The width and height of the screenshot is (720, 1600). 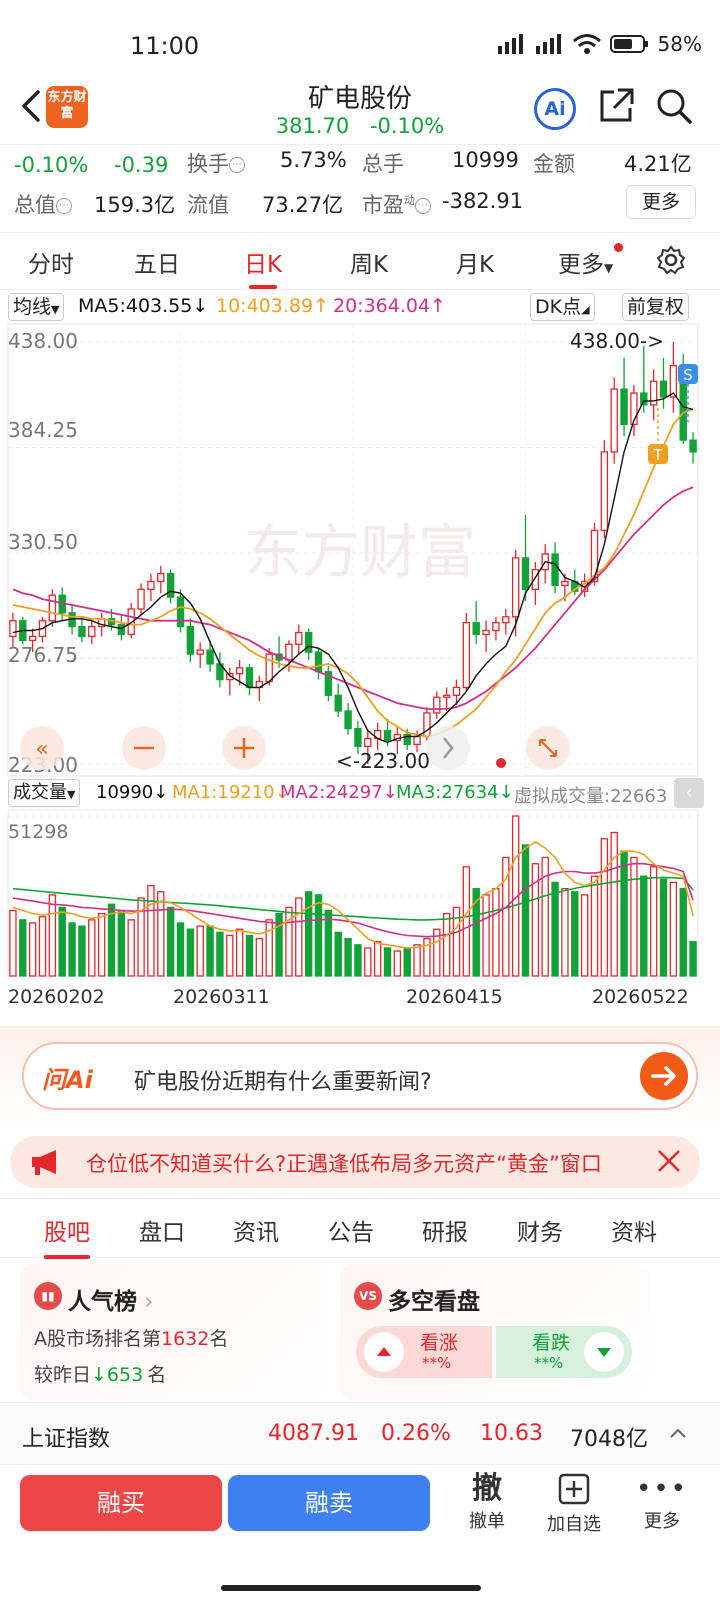 What do you see at coordinates (48, 1296) in the screenshot?
I see `bar-chart-icon: ▮▮` at bounding box center [48, 1296].